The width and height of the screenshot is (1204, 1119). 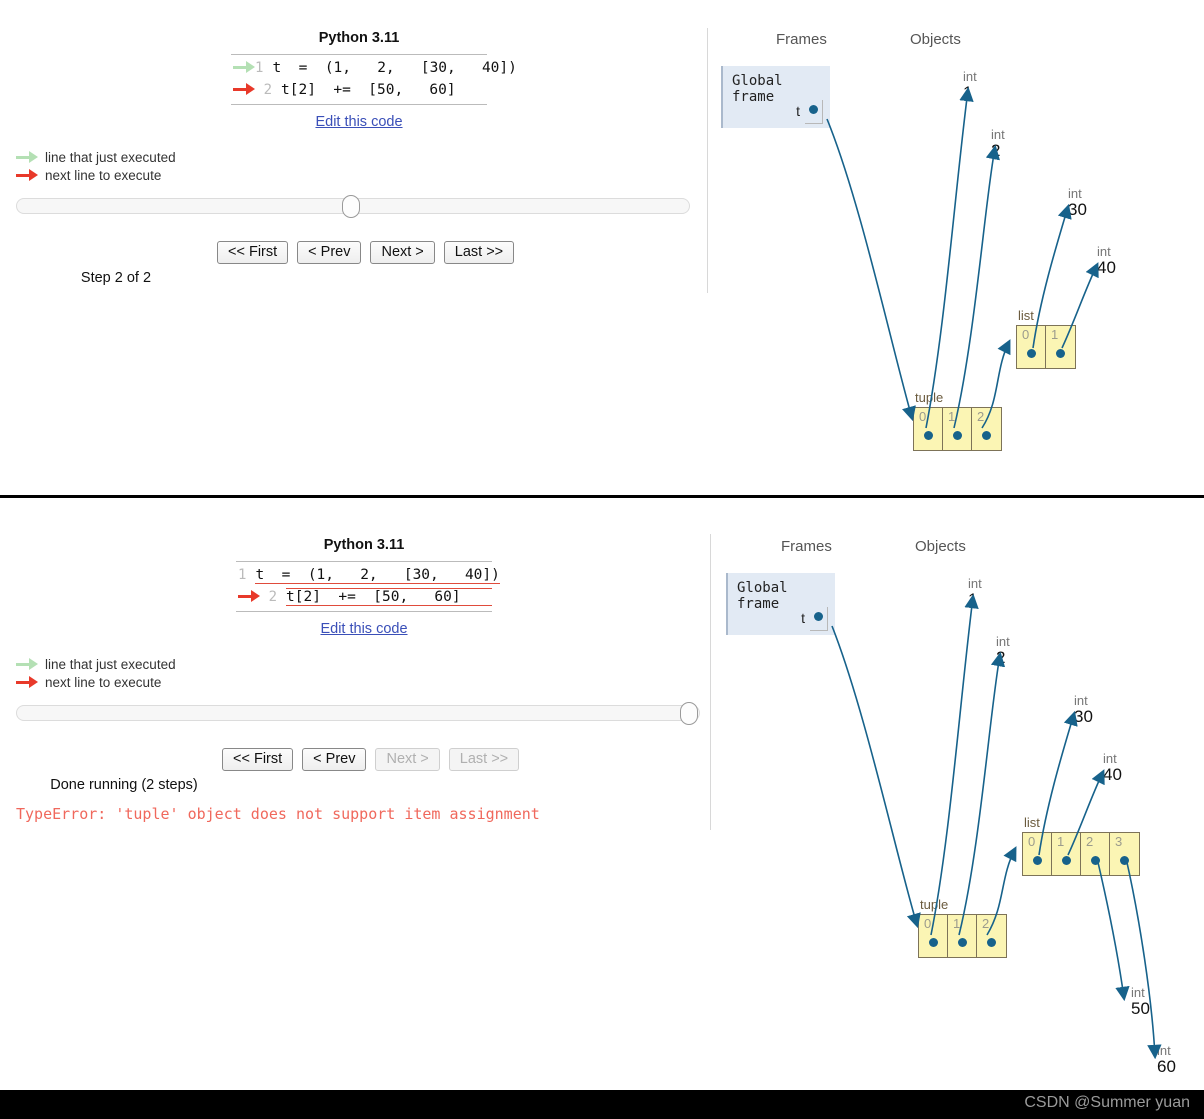 I want to click on tuple-object-bottom: tuple 0 1 2, so click(x=962, y=927).